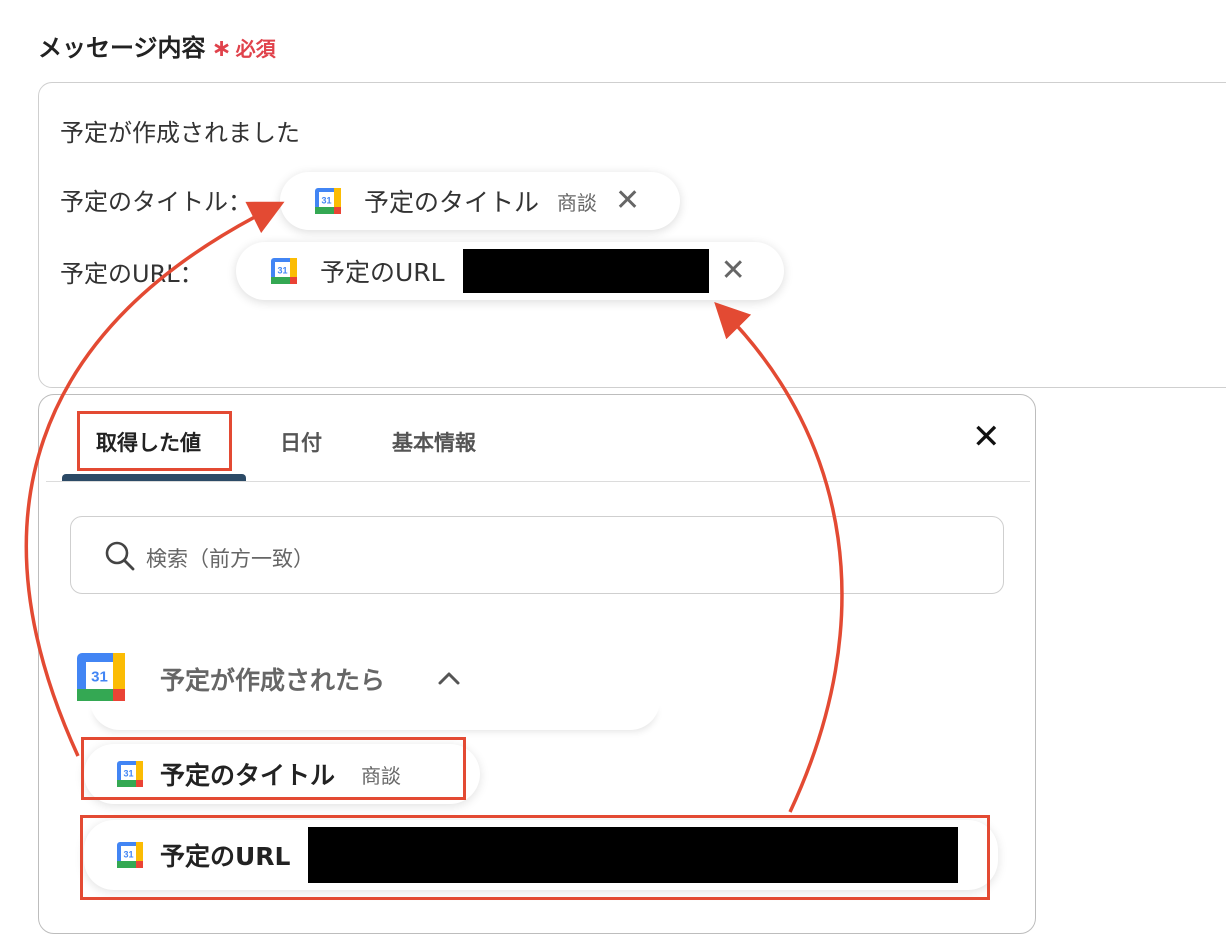 This screenshot has width=1226, height=934. Describe the element at coordinates (273, 768) in the screenshot. I see `highlight-box-title-item` at that location.